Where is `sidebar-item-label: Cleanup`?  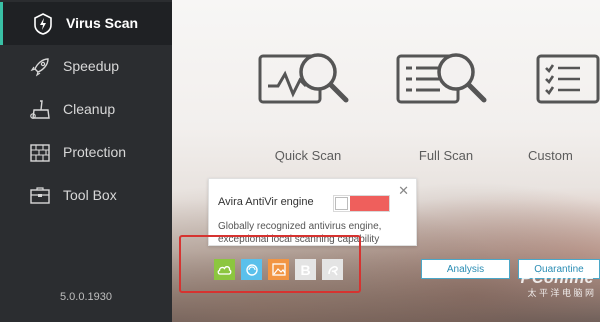
sidebar-item-label: Cleanup is located at coordinates (89, 109).